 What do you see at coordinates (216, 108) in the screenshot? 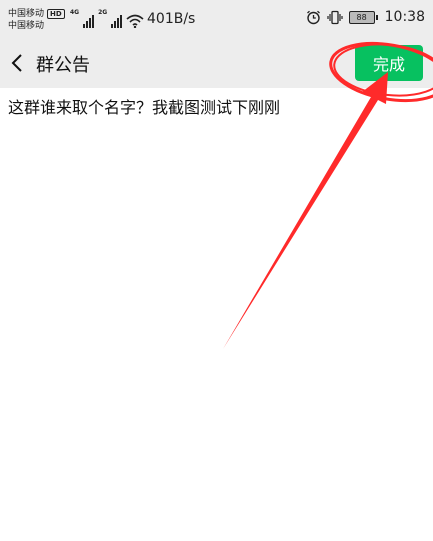
I see `announcement-input: 这群谁来取个名字？我截图测试下刚刚` at bounding box center [216, 108].